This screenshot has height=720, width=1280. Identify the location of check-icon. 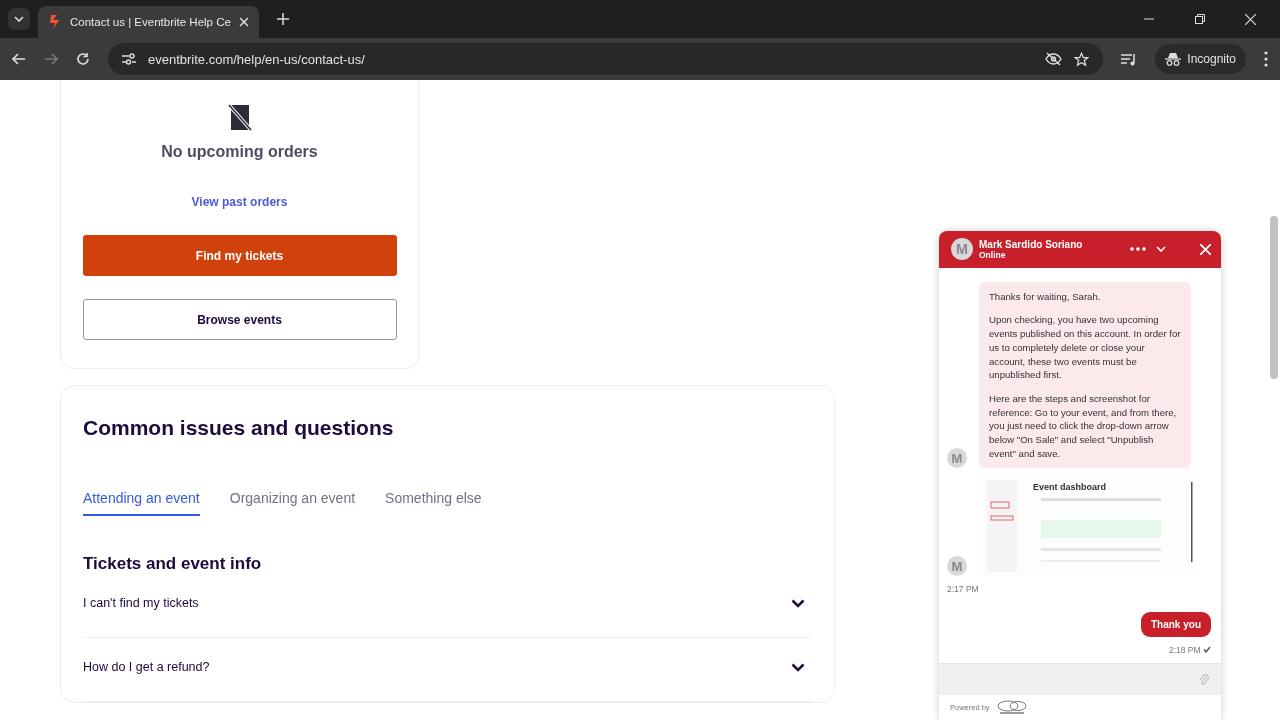
(1207, 650).